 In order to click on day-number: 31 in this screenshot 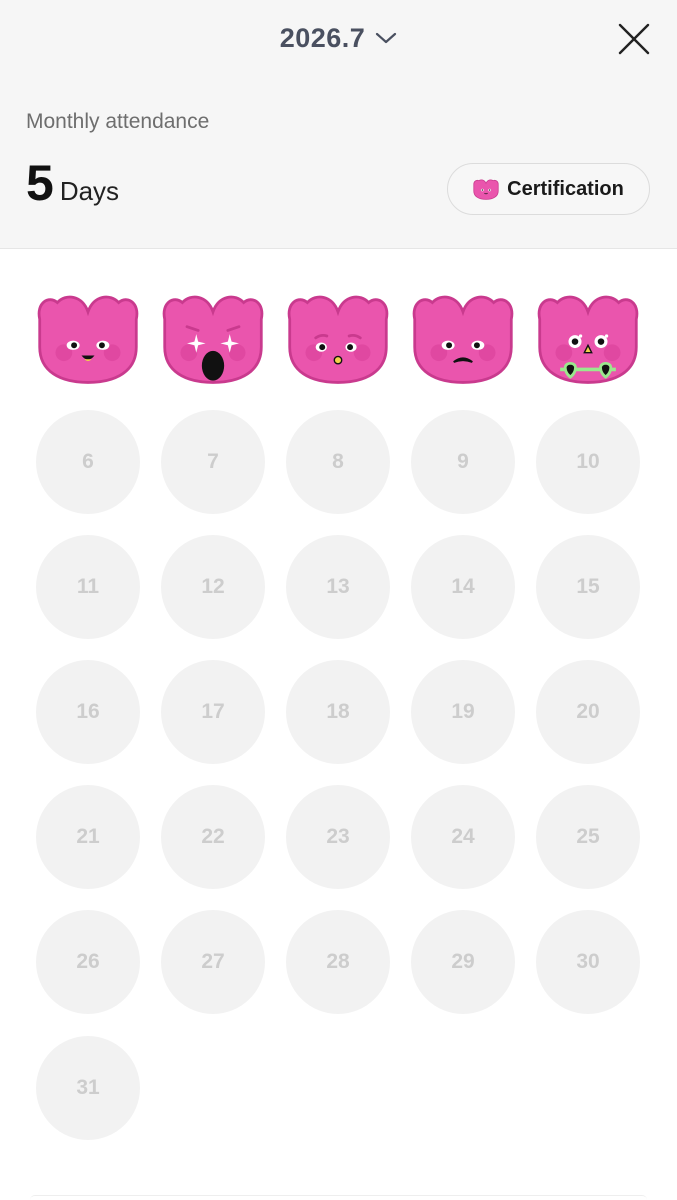, I will do `click(88, 1087)`.